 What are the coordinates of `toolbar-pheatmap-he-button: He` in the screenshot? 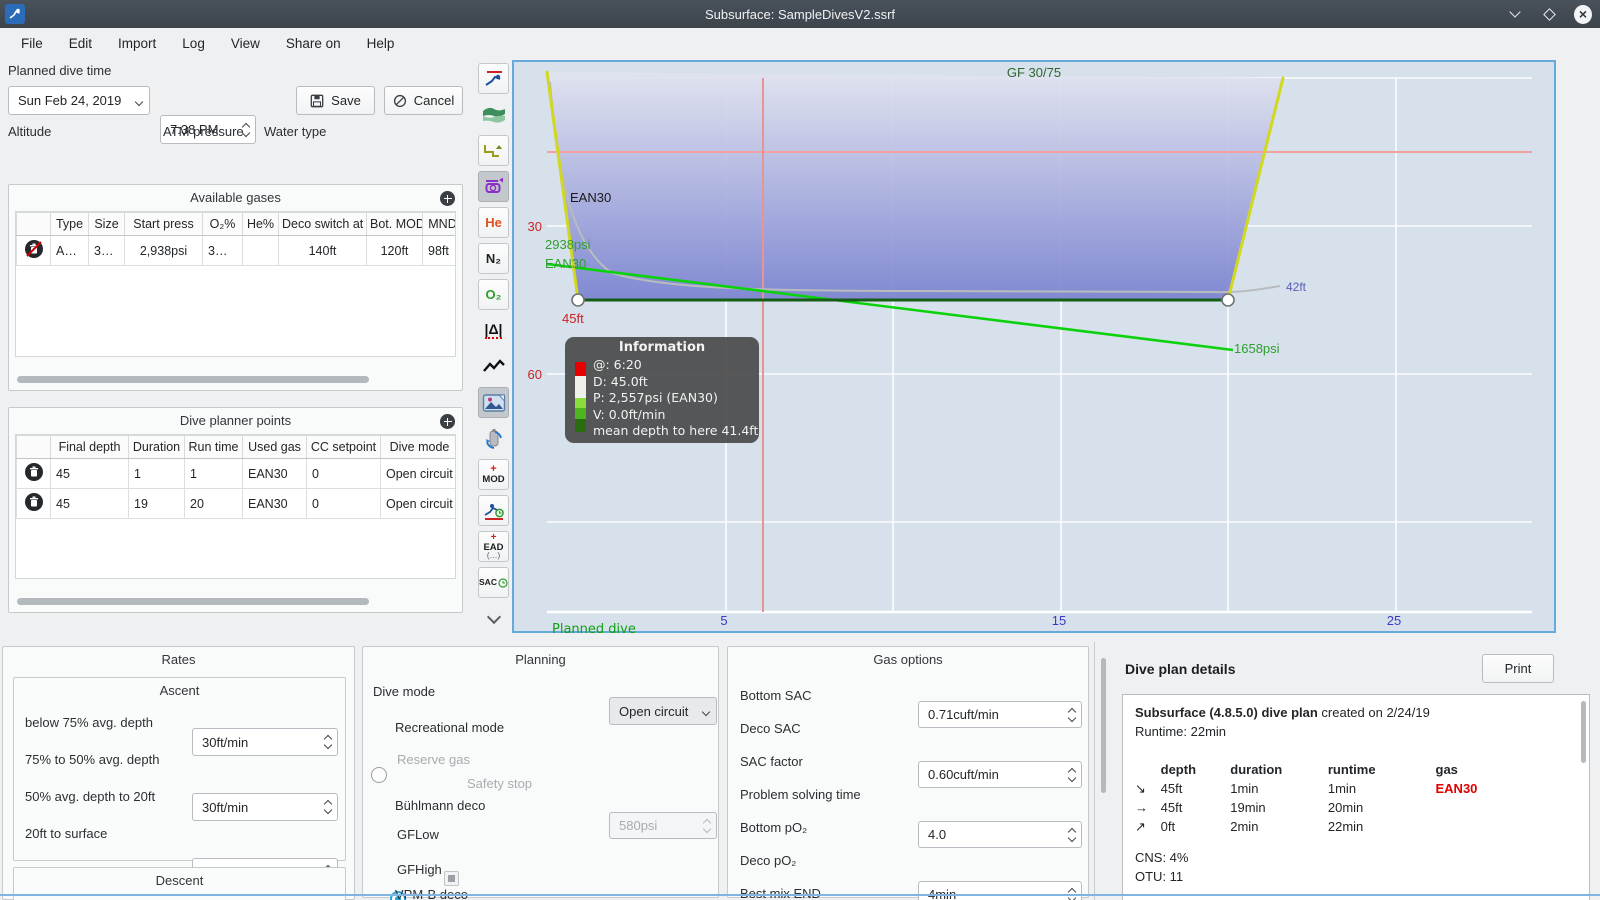 It's located at (493, 222).